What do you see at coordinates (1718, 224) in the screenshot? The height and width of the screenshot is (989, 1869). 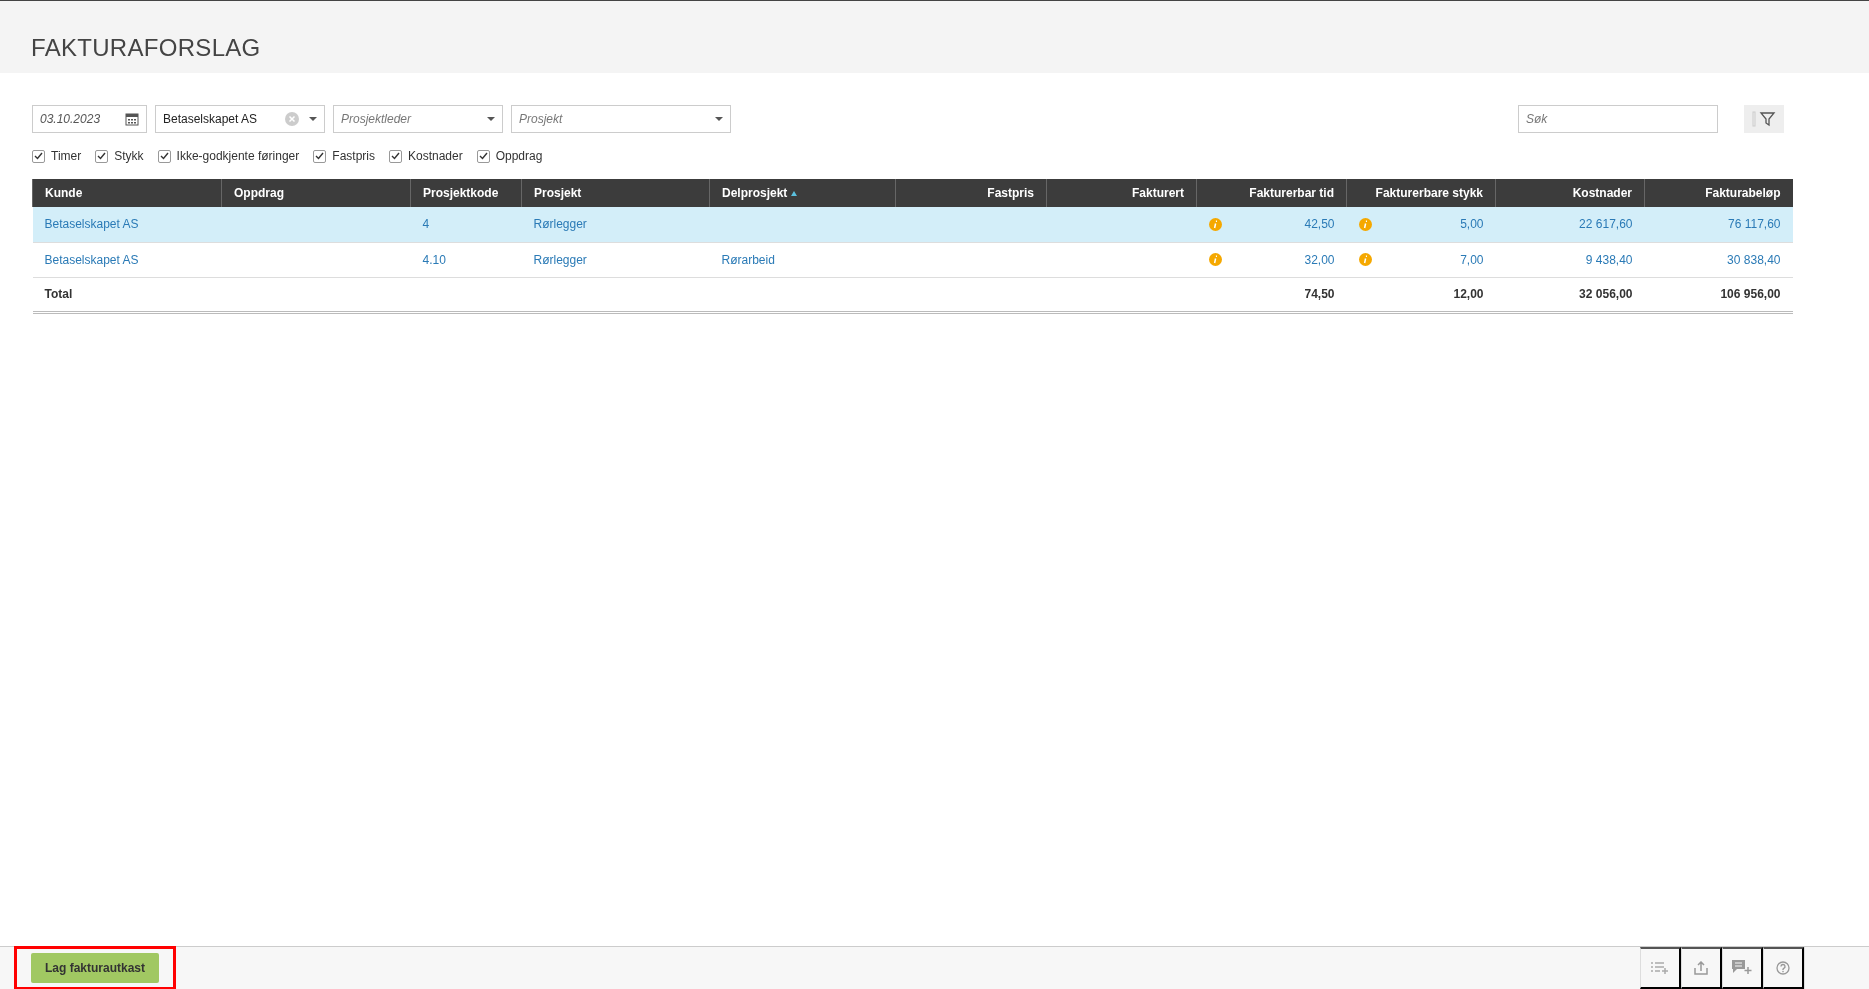 I see `table-cell: 76 117,60` at bounding box center [1718, 224].